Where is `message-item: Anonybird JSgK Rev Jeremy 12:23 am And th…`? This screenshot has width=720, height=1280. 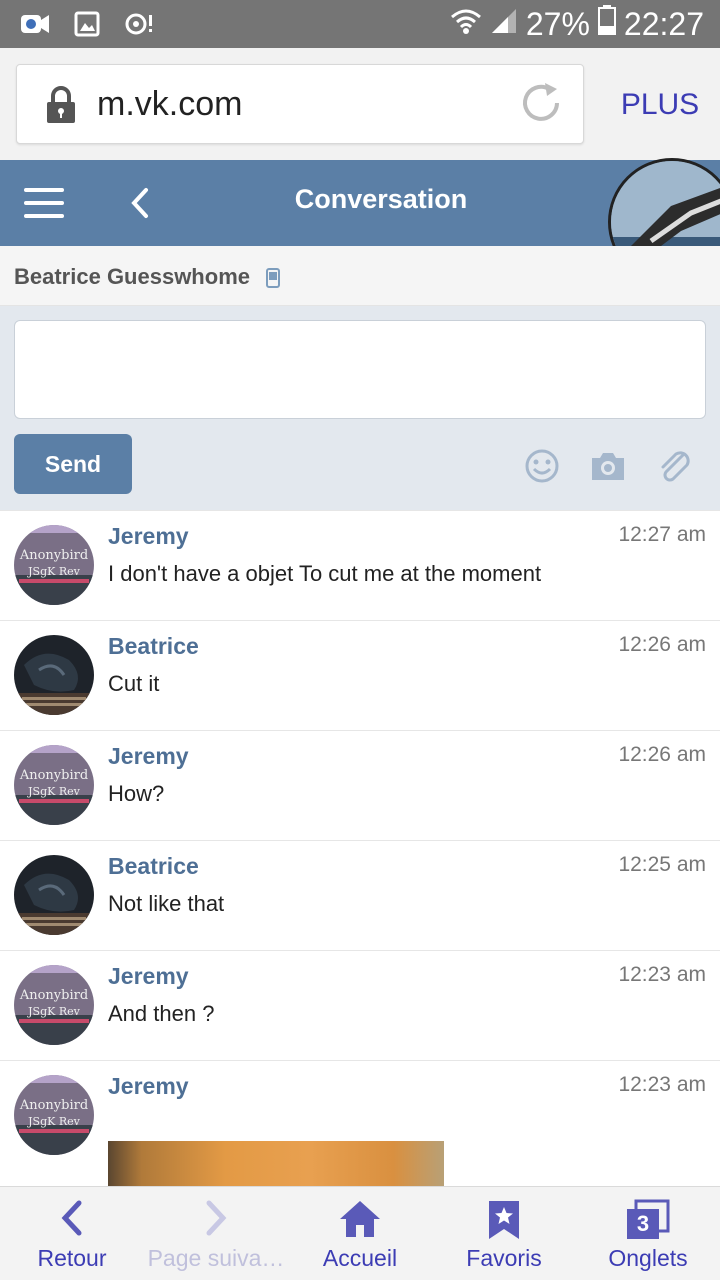 message-item: Anonybird JSgK Rev Jeremy 12:23 am And th… is located at coordinates (360, 1005).